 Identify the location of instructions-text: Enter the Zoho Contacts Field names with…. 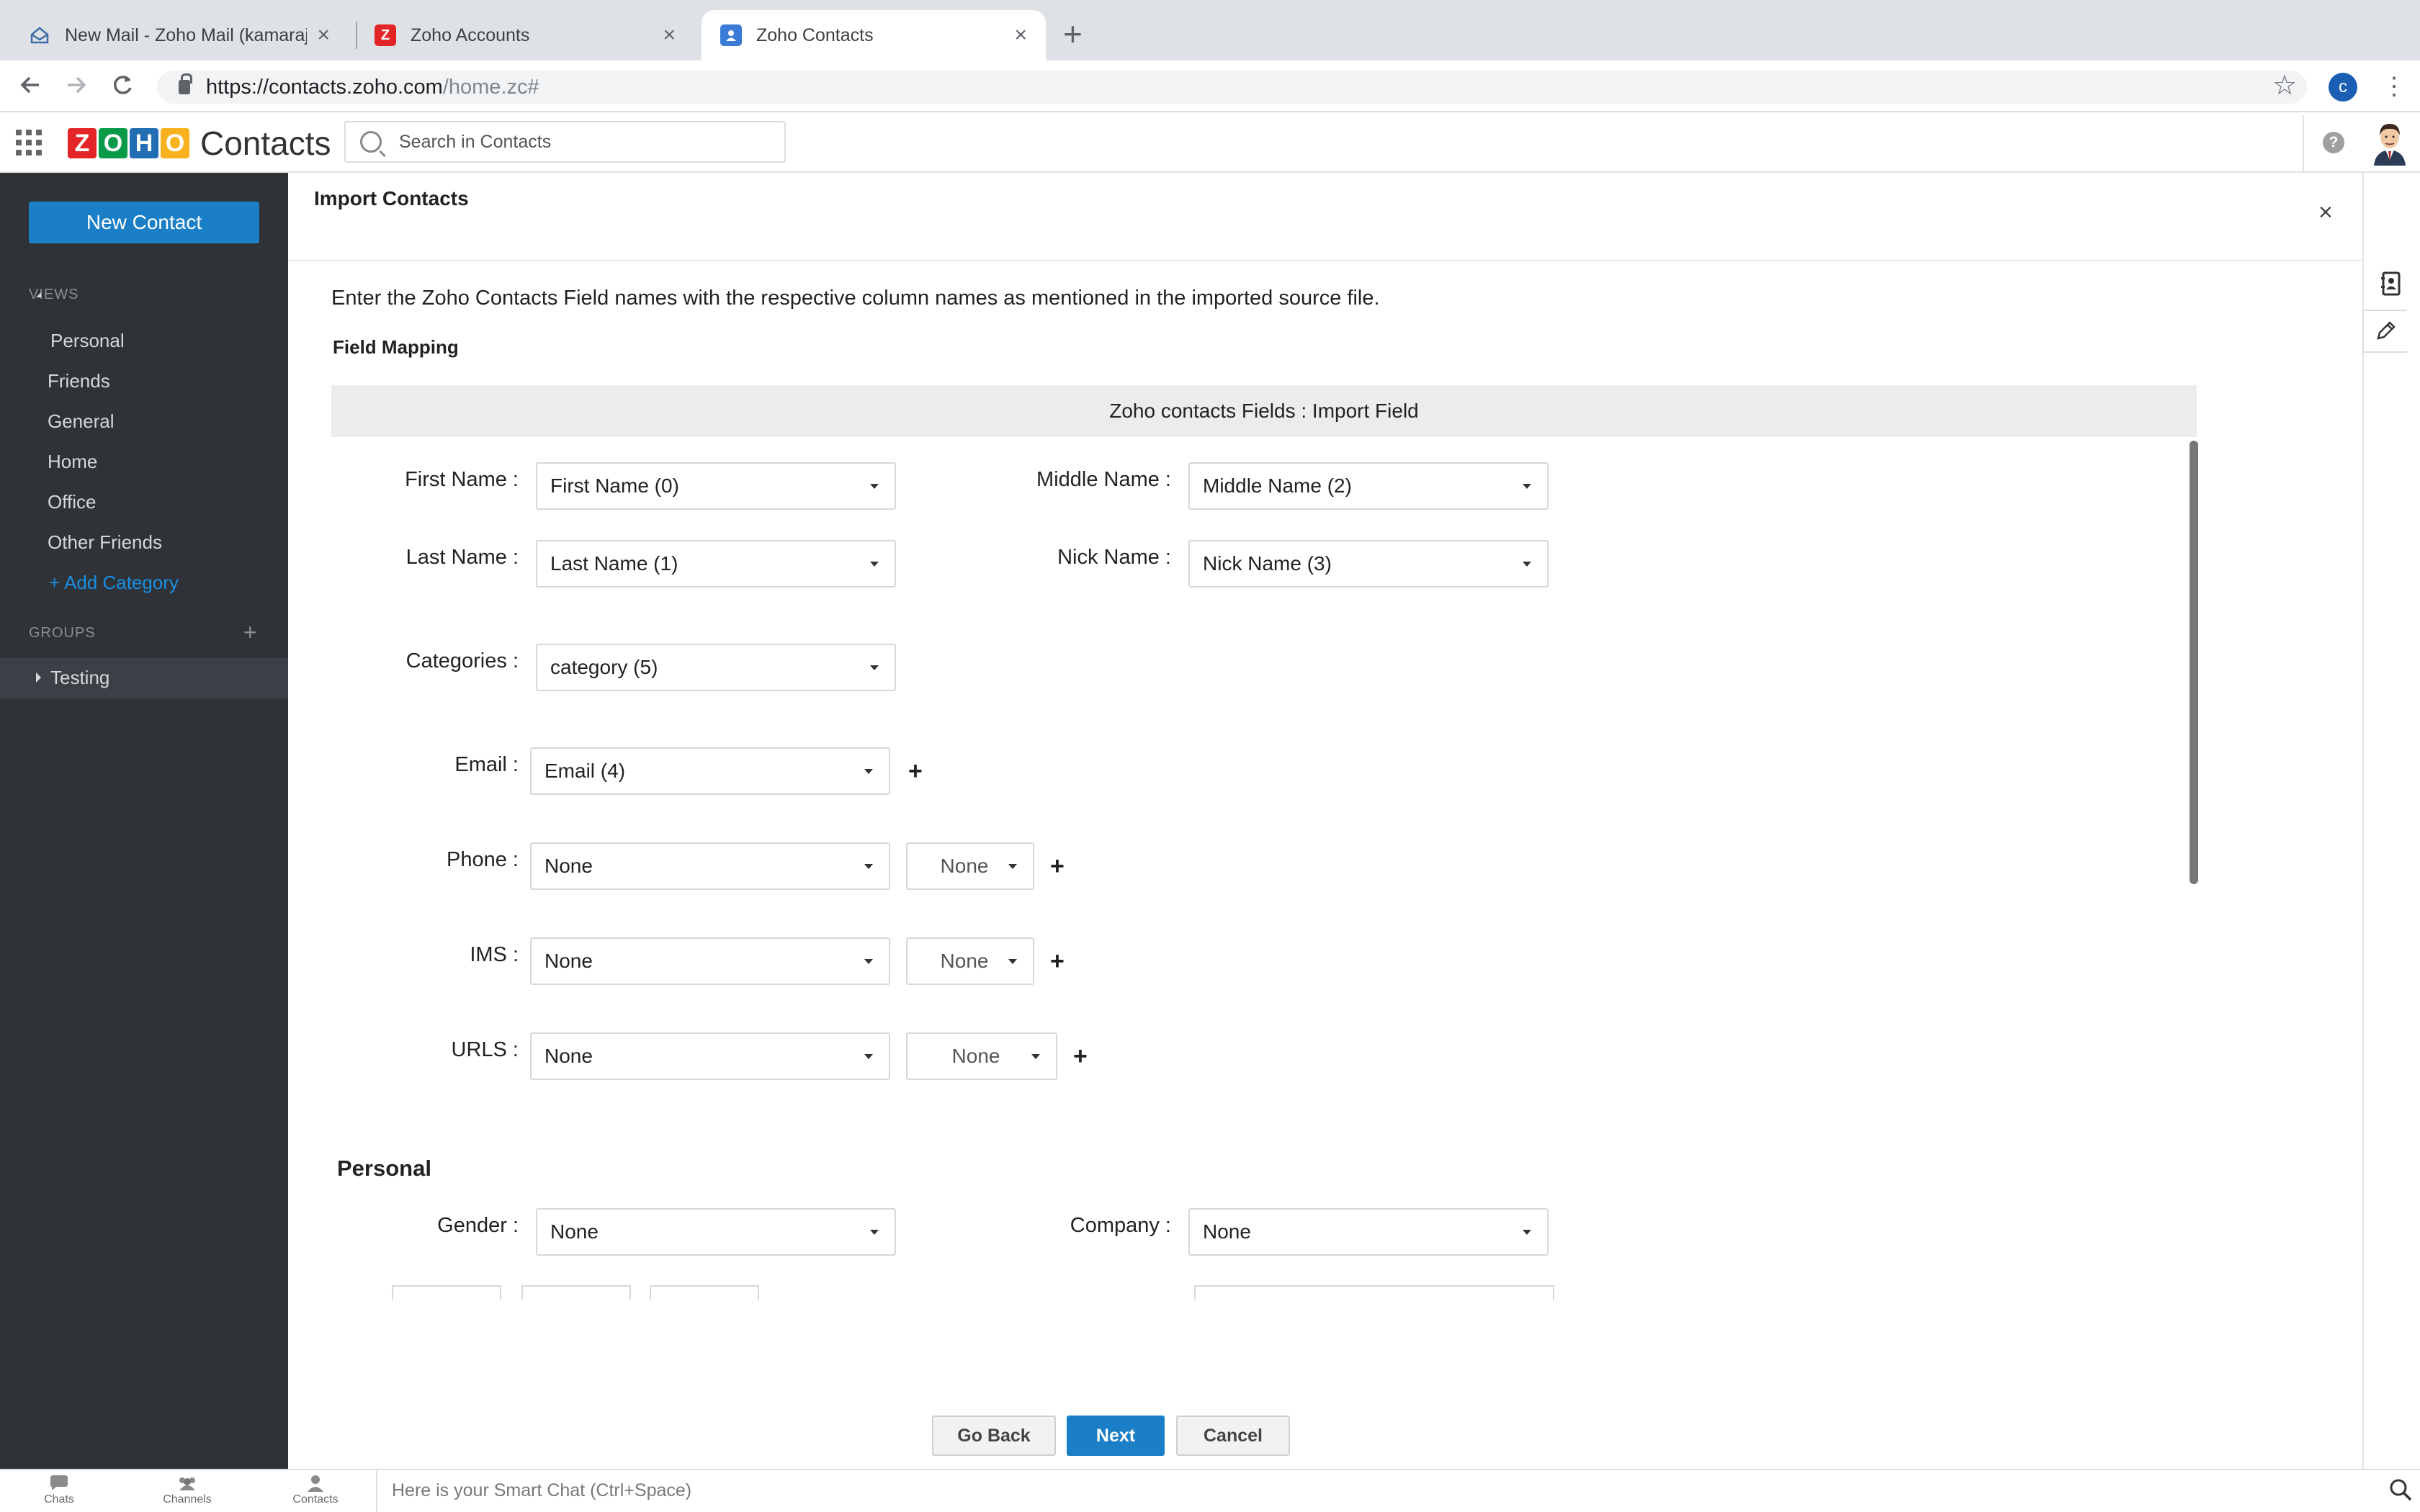
(855, 298).